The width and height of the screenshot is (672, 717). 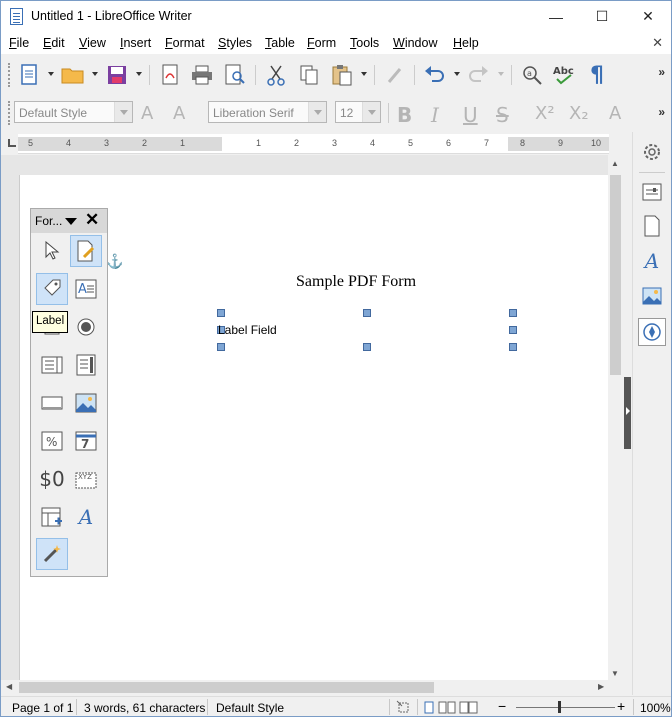 I want to click on single-page-view-icon, so click(x=429, y=708).